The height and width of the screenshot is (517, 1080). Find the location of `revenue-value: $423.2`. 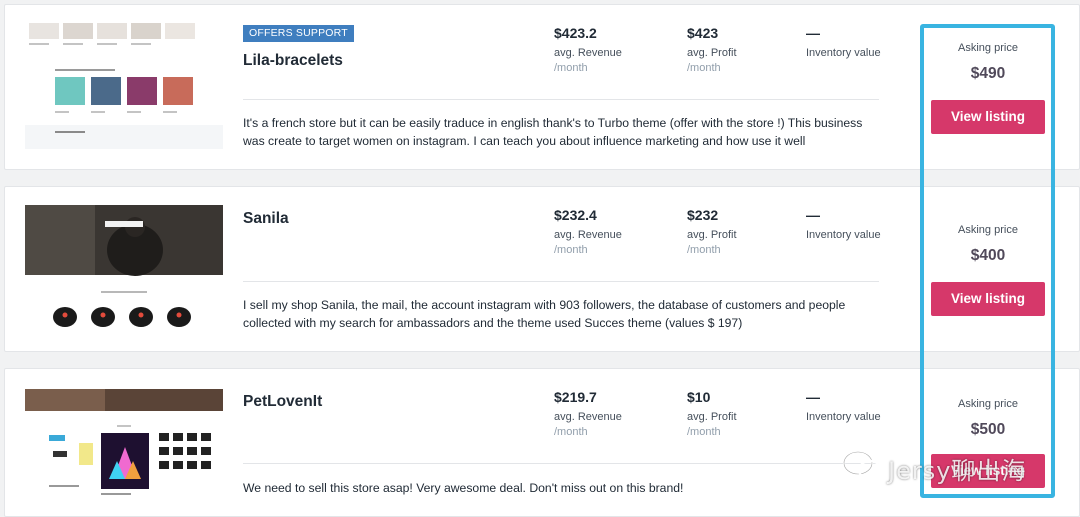

revenue-value: $423.2 is located at coordinates (575, 33).